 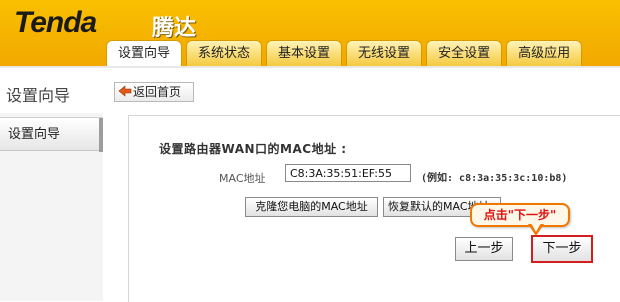 I want to click on mac-address-label: MAC地址, so click(x=242, y=178).